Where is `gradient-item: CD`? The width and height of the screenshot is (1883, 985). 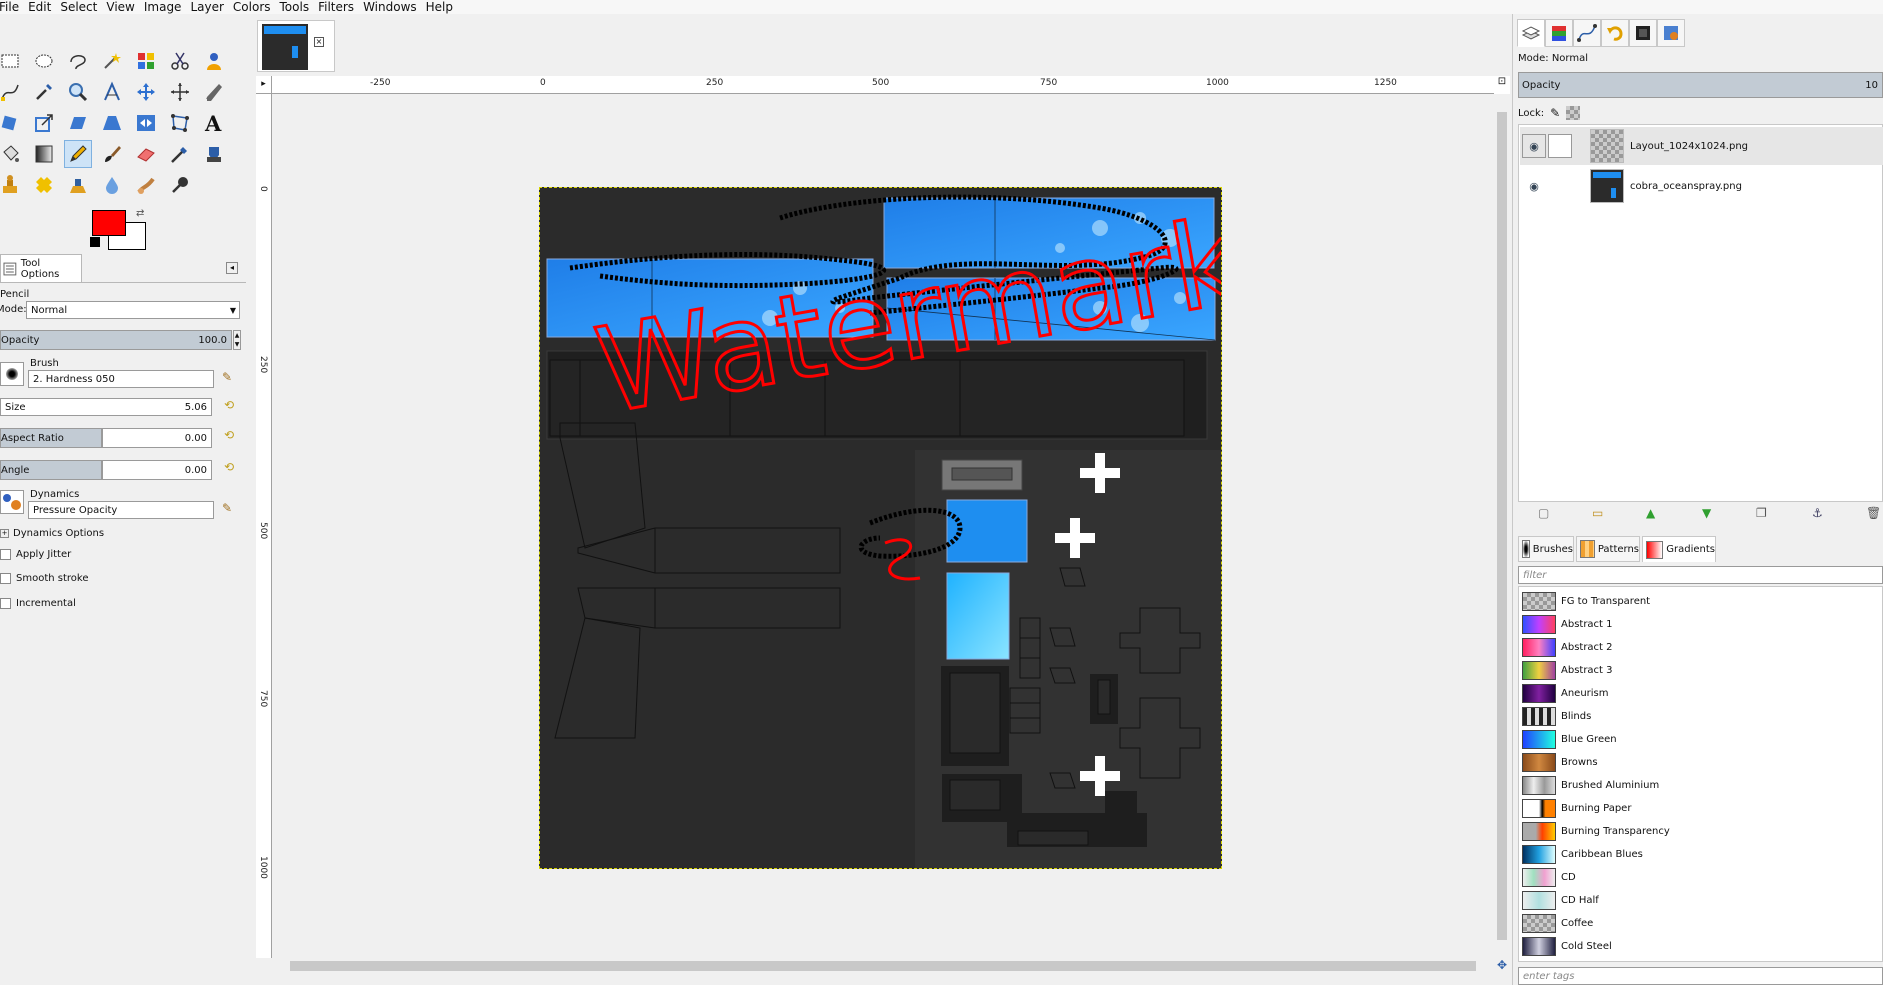 gradient-item: CD is located at coordinates (1702, 877).